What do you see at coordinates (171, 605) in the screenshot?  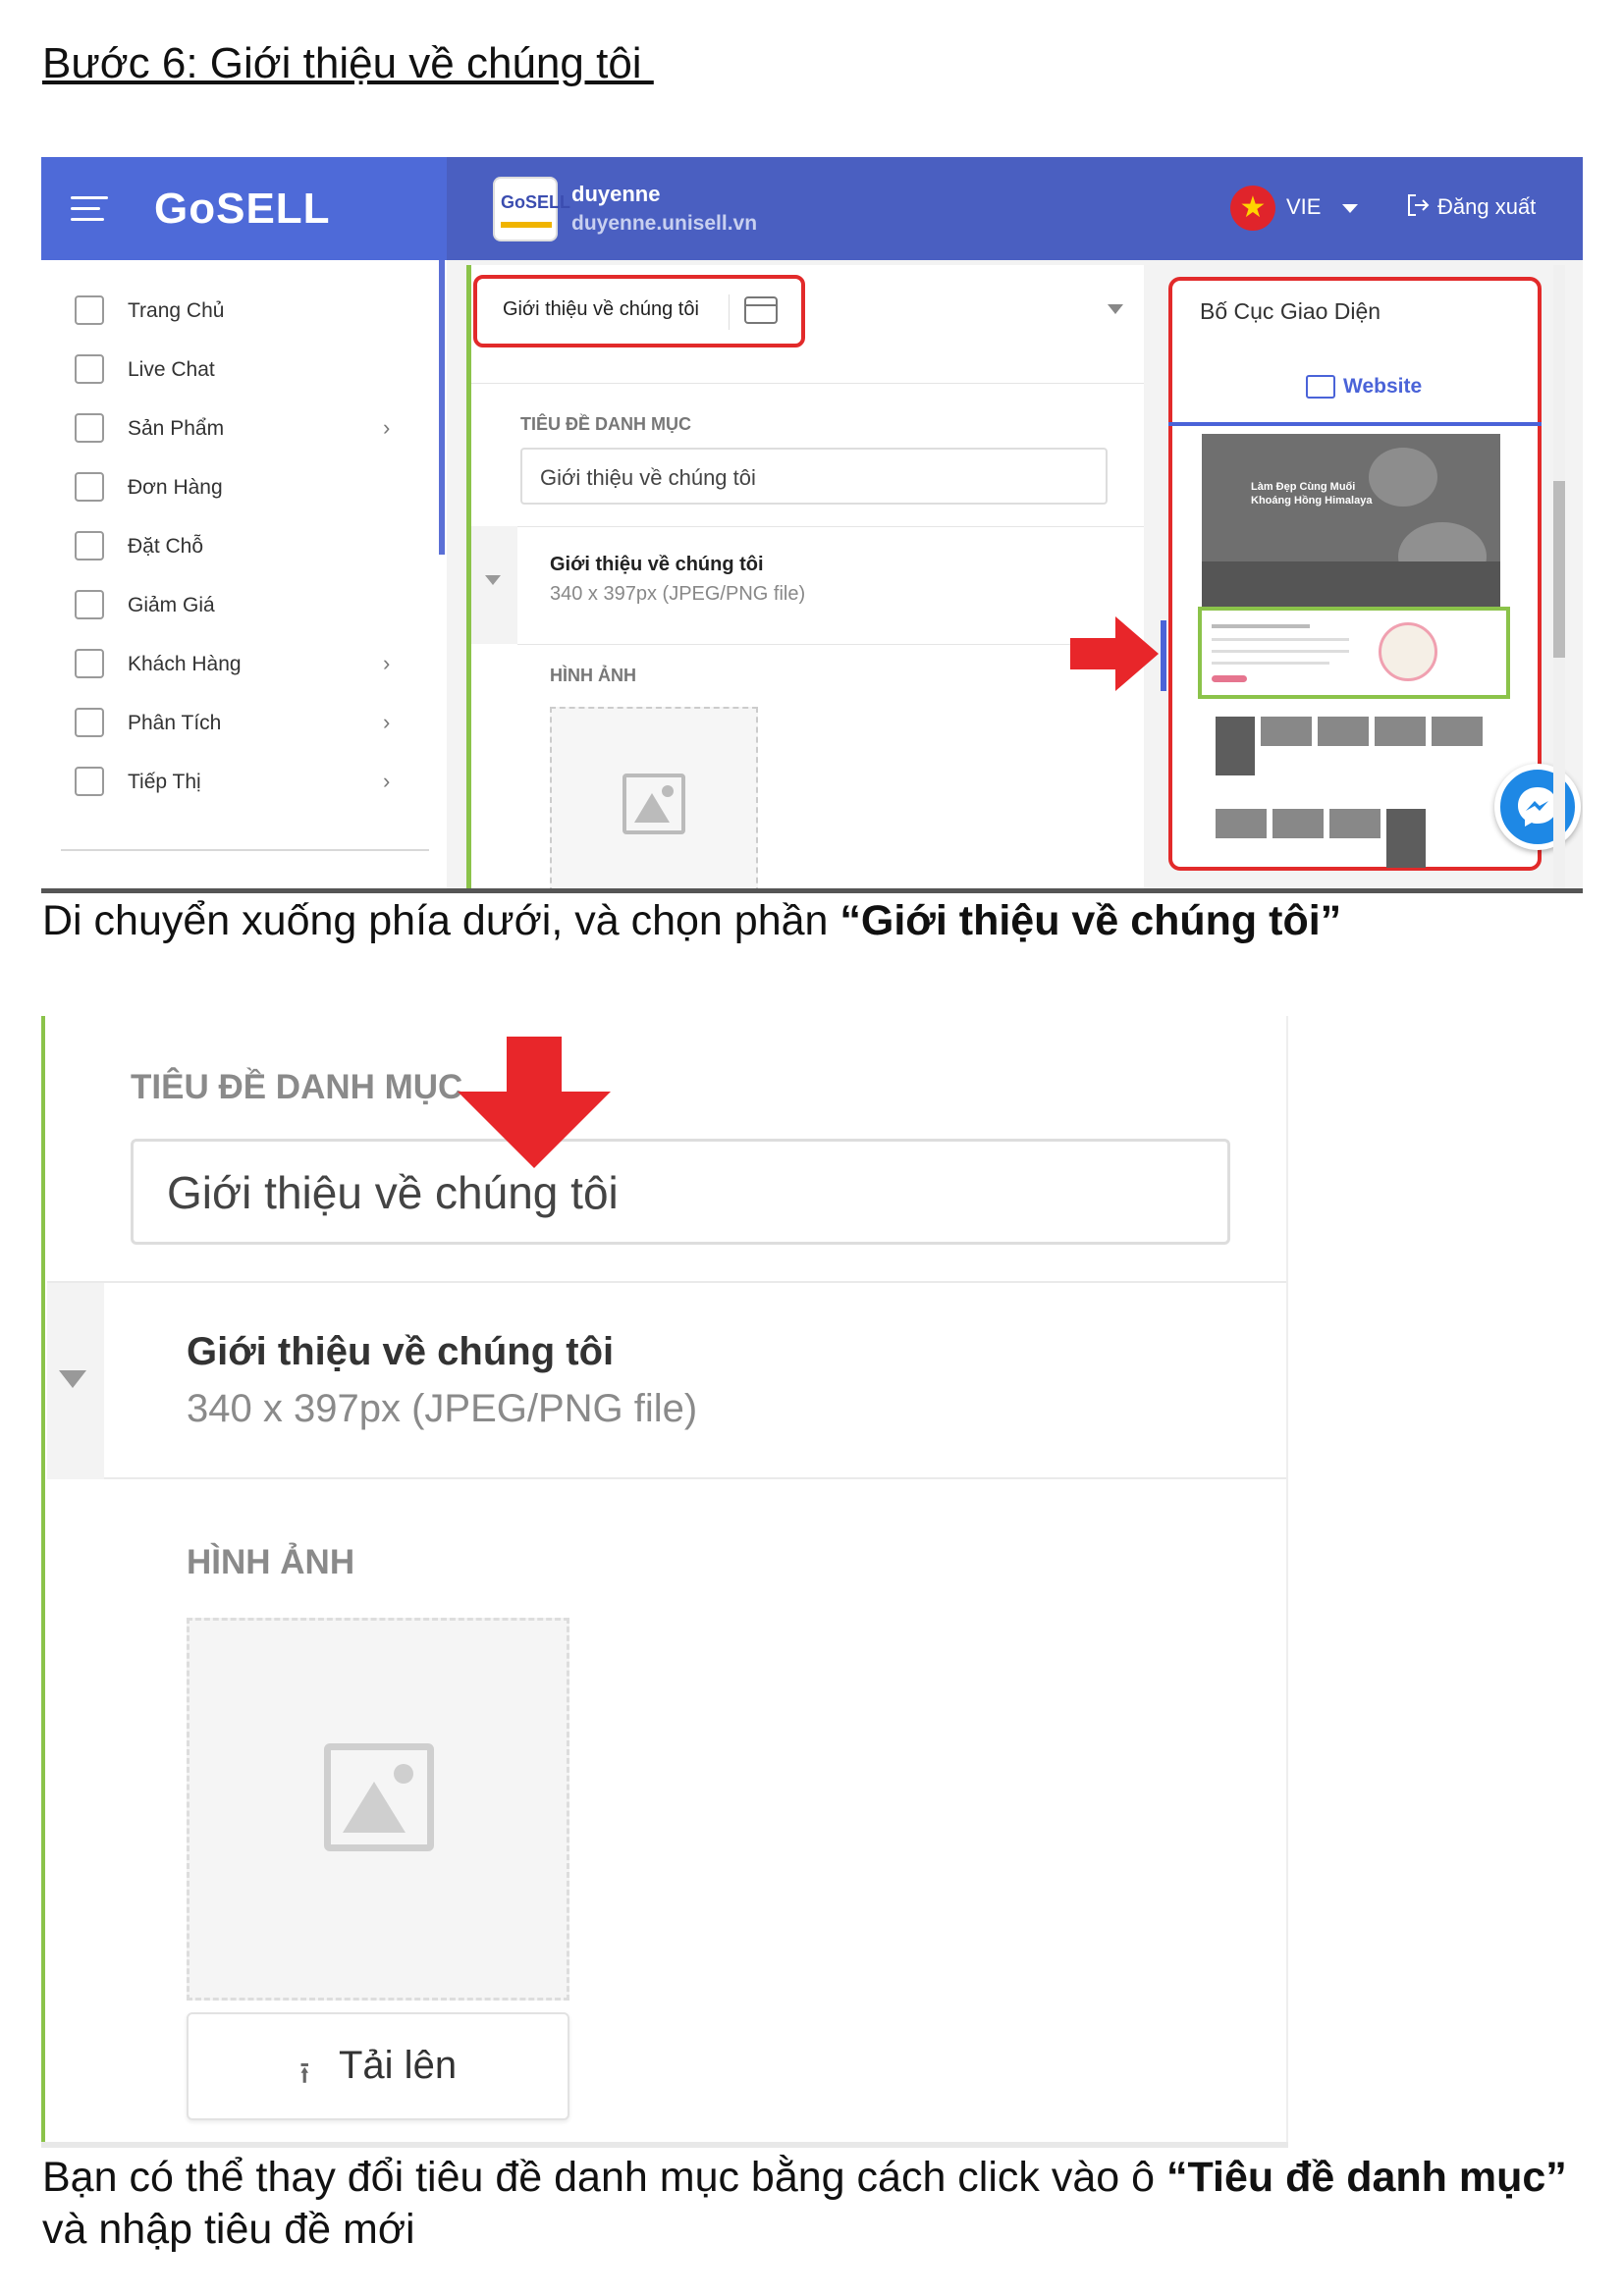 I see `sidebar-item-label: Giảm Giá` at bounding box center [171, 605].